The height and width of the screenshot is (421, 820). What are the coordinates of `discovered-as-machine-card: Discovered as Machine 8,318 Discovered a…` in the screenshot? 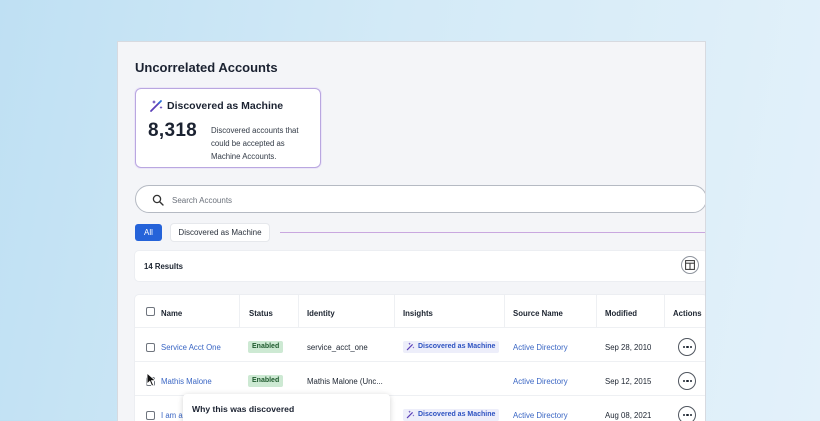 It's located at (228, 128).